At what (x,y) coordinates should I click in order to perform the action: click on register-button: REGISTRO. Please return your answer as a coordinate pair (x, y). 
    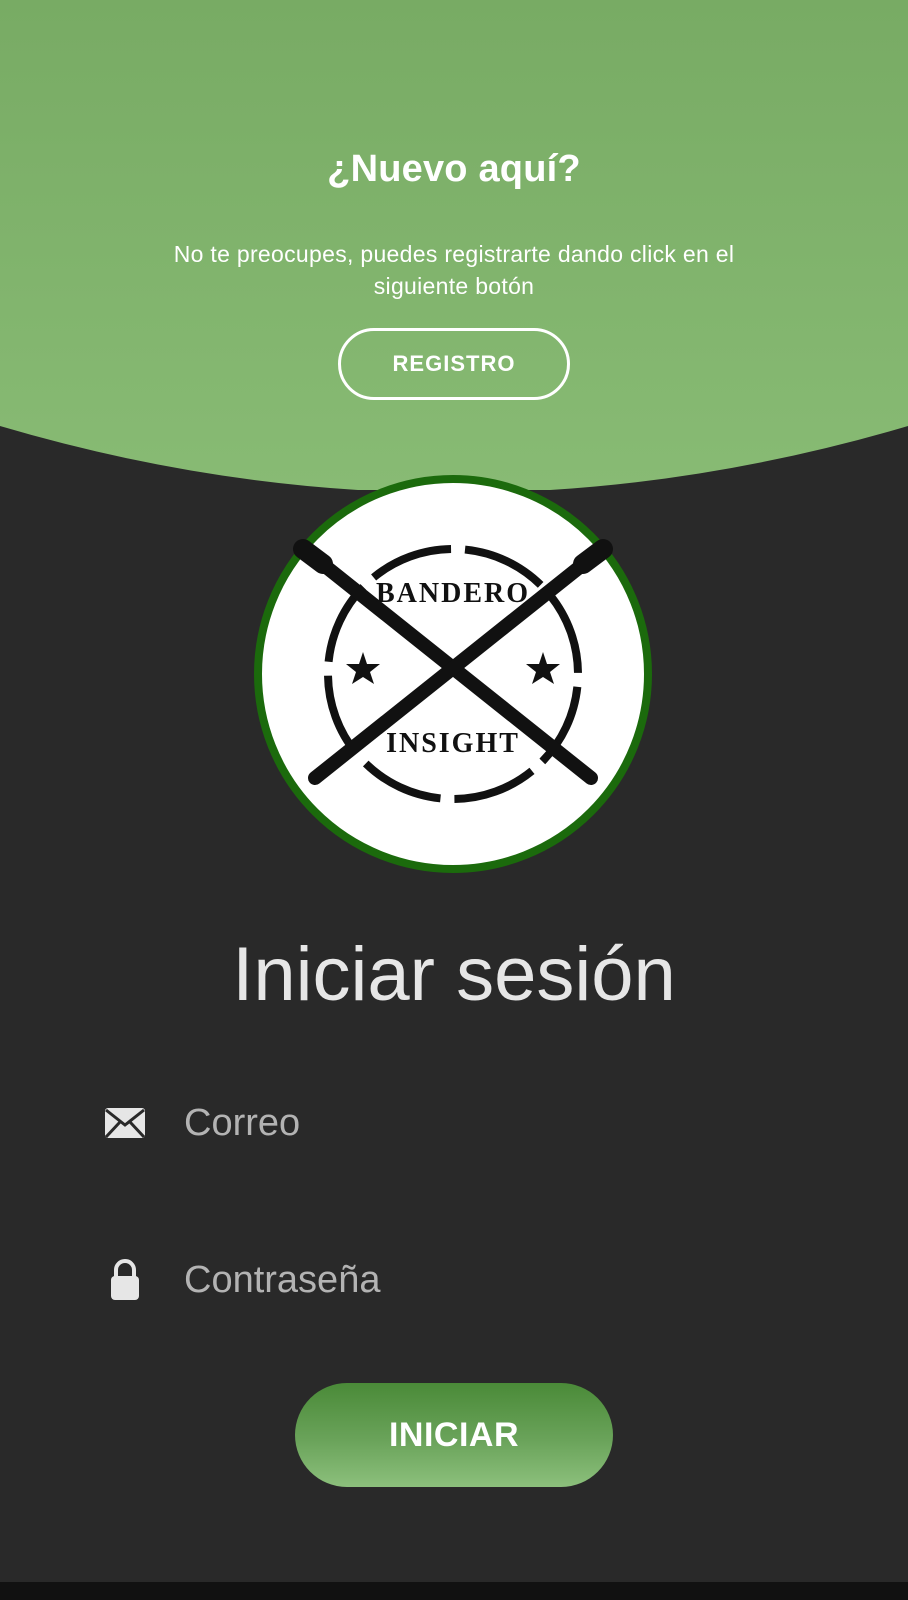
    Looking at the image, I should click on (454, 364).